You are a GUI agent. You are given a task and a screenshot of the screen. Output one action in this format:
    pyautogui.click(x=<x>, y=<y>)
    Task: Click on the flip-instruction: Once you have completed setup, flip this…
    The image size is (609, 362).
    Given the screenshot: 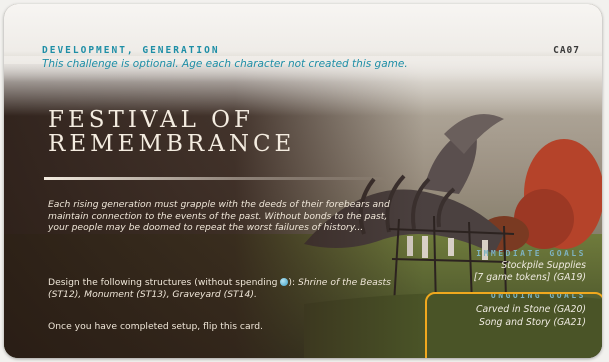 What is the action you would take?
    pyautogui.click(x=155, y=326)
    